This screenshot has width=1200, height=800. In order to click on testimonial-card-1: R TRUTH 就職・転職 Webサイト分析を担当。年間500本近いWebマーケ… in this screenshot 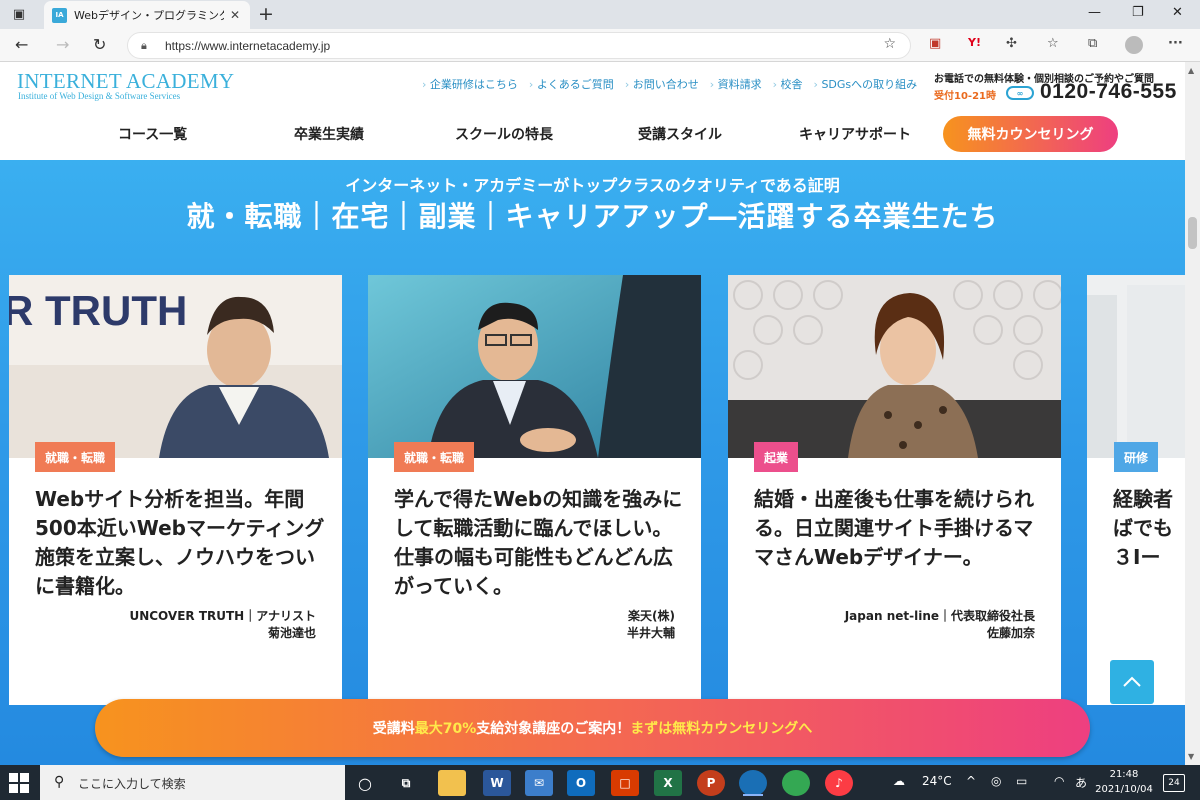, I will do `click(175, 490)`.